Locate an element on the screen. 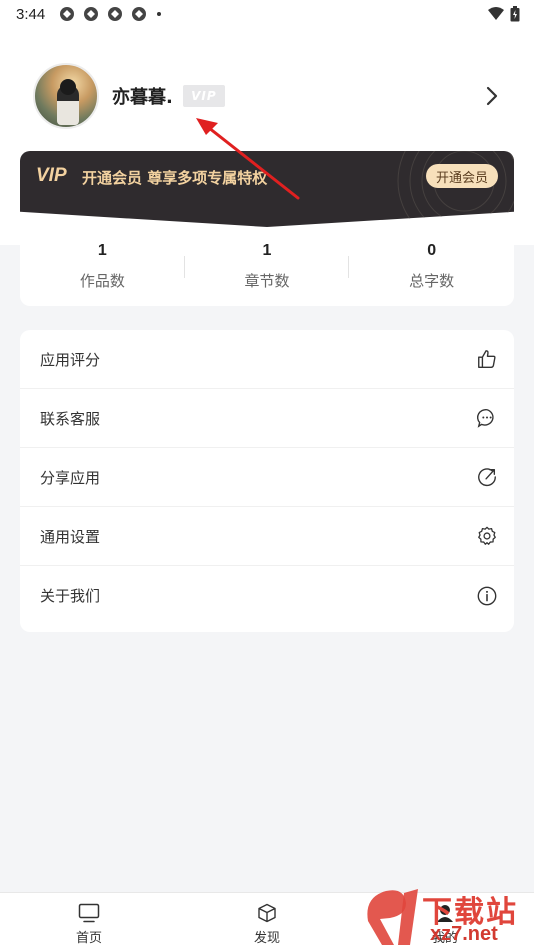 The width and height of the screenshot is (534, 950). chevron-right-icon is located at coordinates (492, 96).